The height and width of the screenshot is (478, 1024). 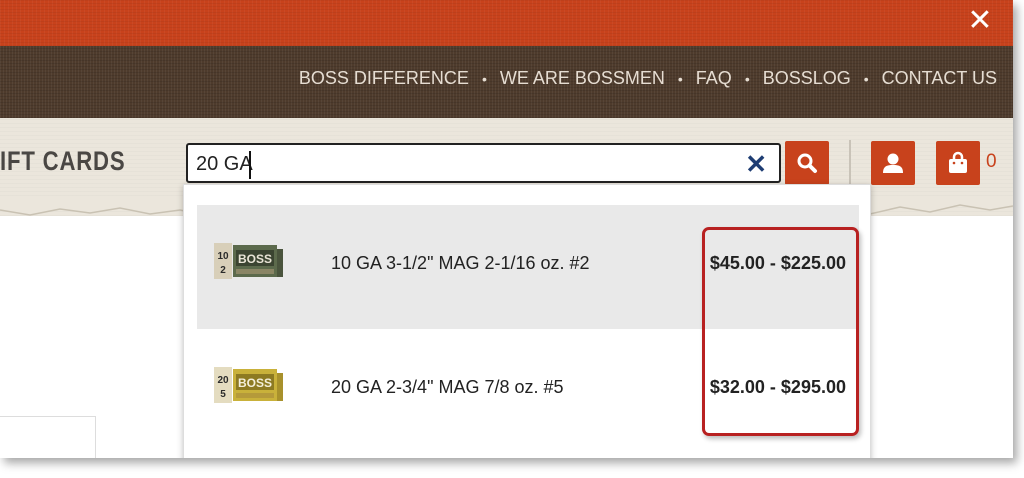 What do you see at coordinates (460, 263) in the screenshot?
I see `result-product-name: 10 GA 3-1/2" MAG 2-1/16 oz. #2` at bounding box center [460, 263].